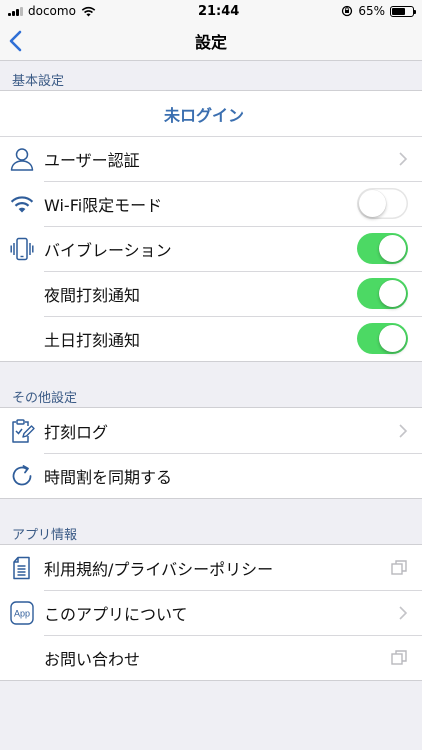 The width and height of the screenshot is (422, 750). I want to click on app-icon: App, so click(22, 612).